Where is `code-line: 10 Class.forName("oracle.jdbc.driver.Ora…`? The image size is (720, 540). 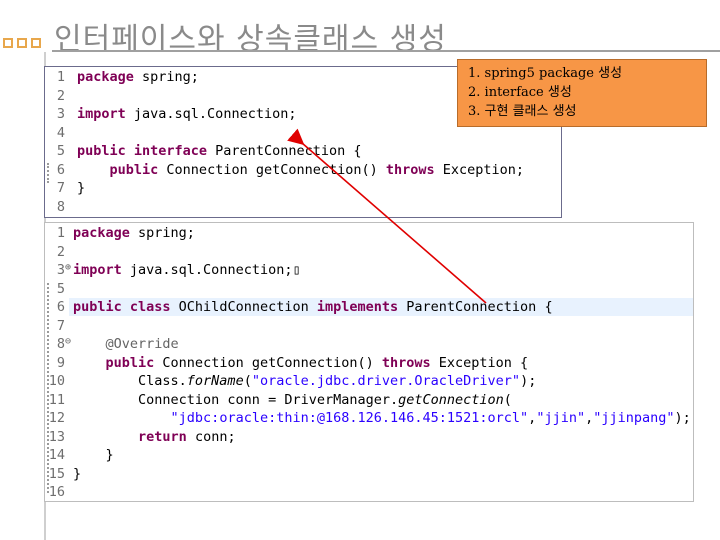 code-line: 10 Class.forName("oracle.jdbc.driver.Ora… is located at coordinates (369, 382).